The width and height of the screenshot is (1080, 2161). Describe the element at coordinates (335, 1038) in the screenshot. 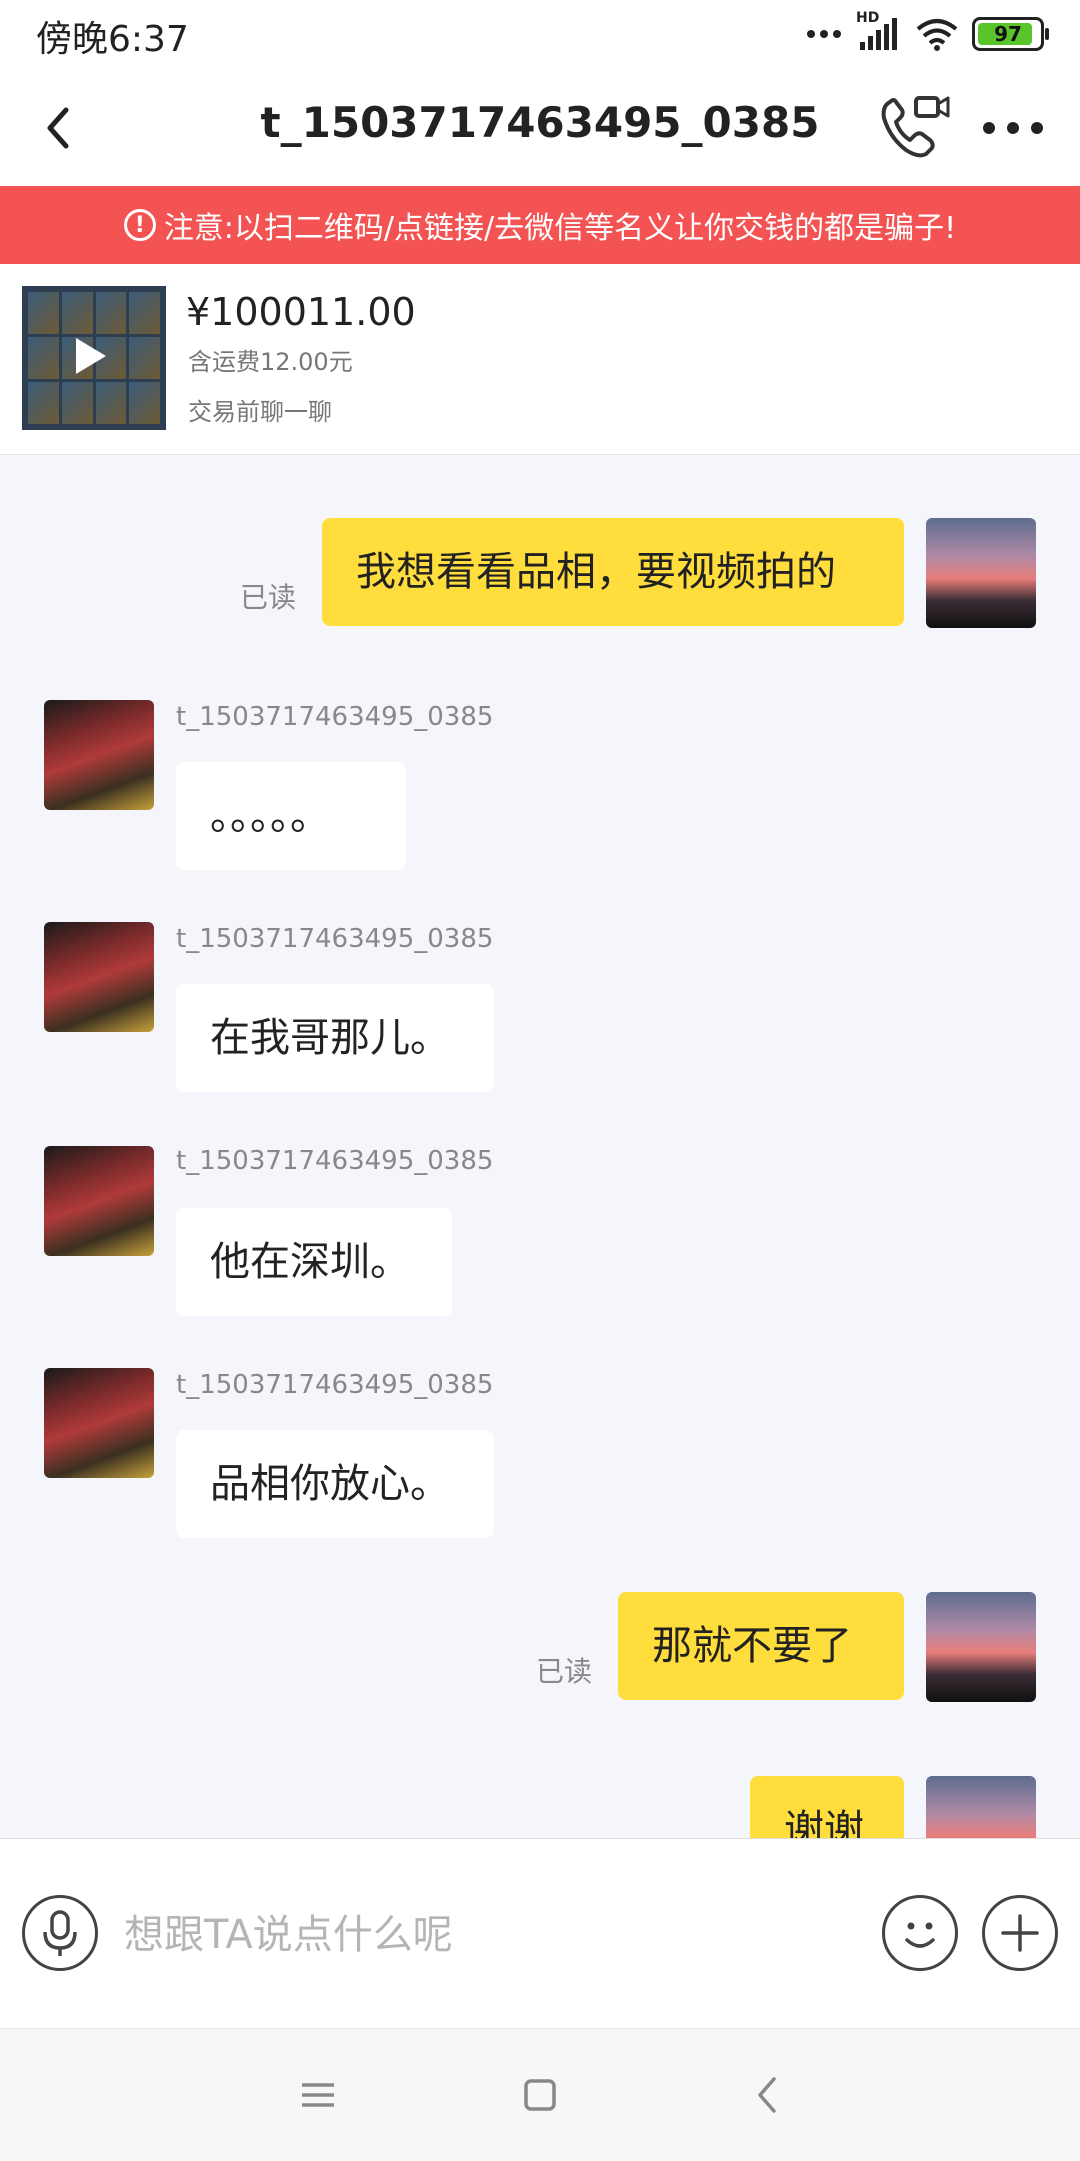

I see `their-message-bubble: 在我哥那儿。` at that location.